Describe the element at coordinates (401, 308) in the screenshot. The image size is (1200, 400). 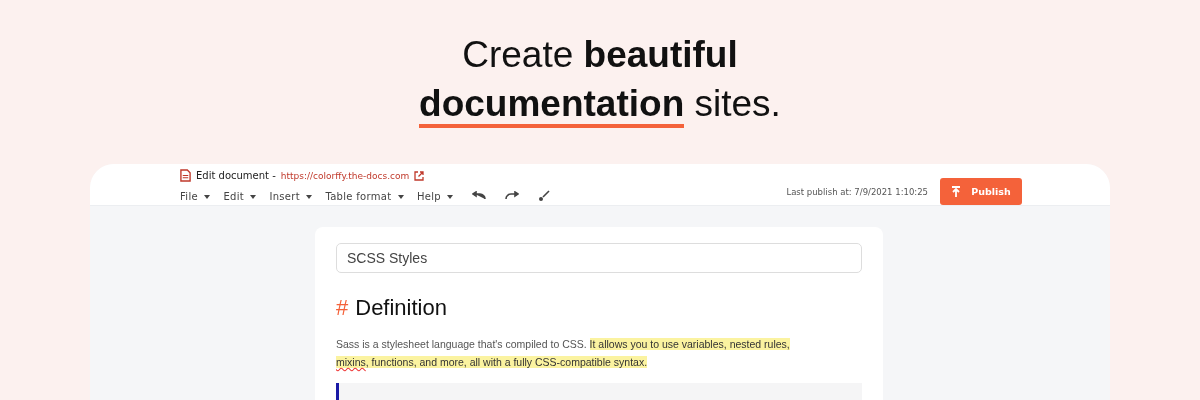
I see `section-heading: Definition` at that location.